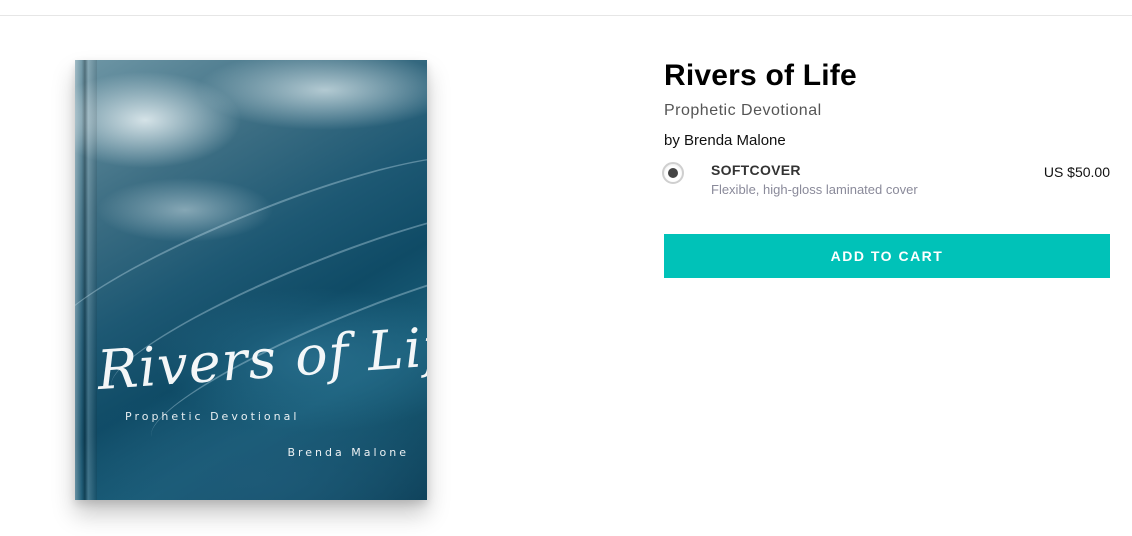 Image resolution: width=1132 pixels, height=536 pixels. Describe the element at coordinates (348, 452) in the screenshot. I see `cover-author: Brenda Malone` at that location.